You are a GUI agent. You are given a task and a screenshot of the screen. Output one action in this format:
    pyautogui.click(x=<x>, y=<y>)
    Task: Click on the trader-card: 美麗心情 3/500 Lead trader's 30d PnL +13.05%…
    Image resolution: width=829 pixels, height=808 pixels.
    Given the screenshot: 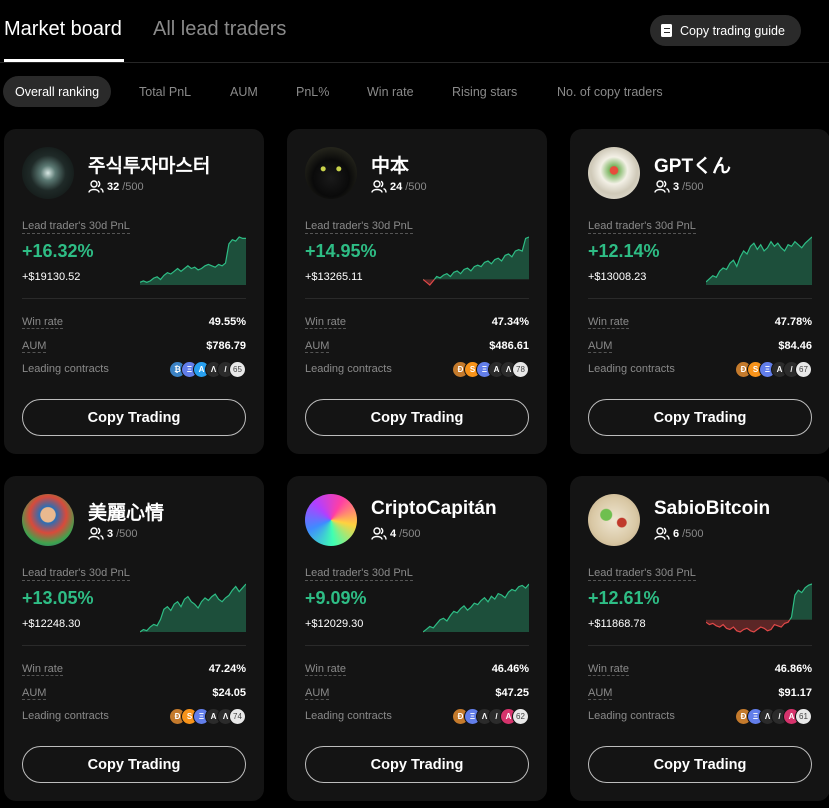 What is the action you would take?
    pyautogui.click(x=134, y=638)
    